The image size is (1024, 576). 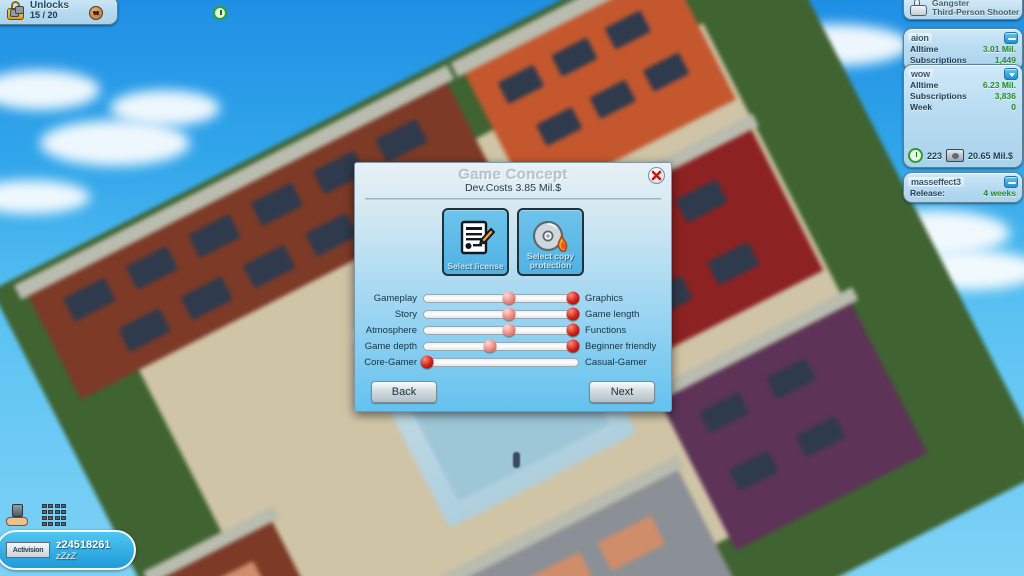 I want to click on money-icon, so click(x=17, y=12).